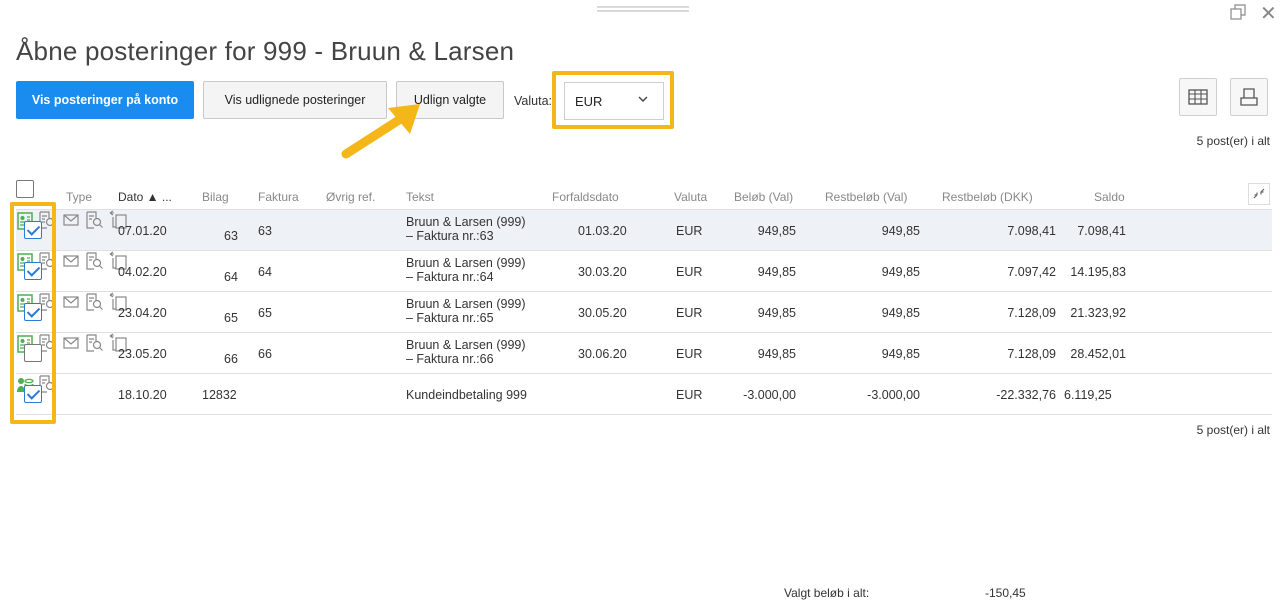  I want to click on entry-count: 5 post(er) i alt, so click(1233, 141).